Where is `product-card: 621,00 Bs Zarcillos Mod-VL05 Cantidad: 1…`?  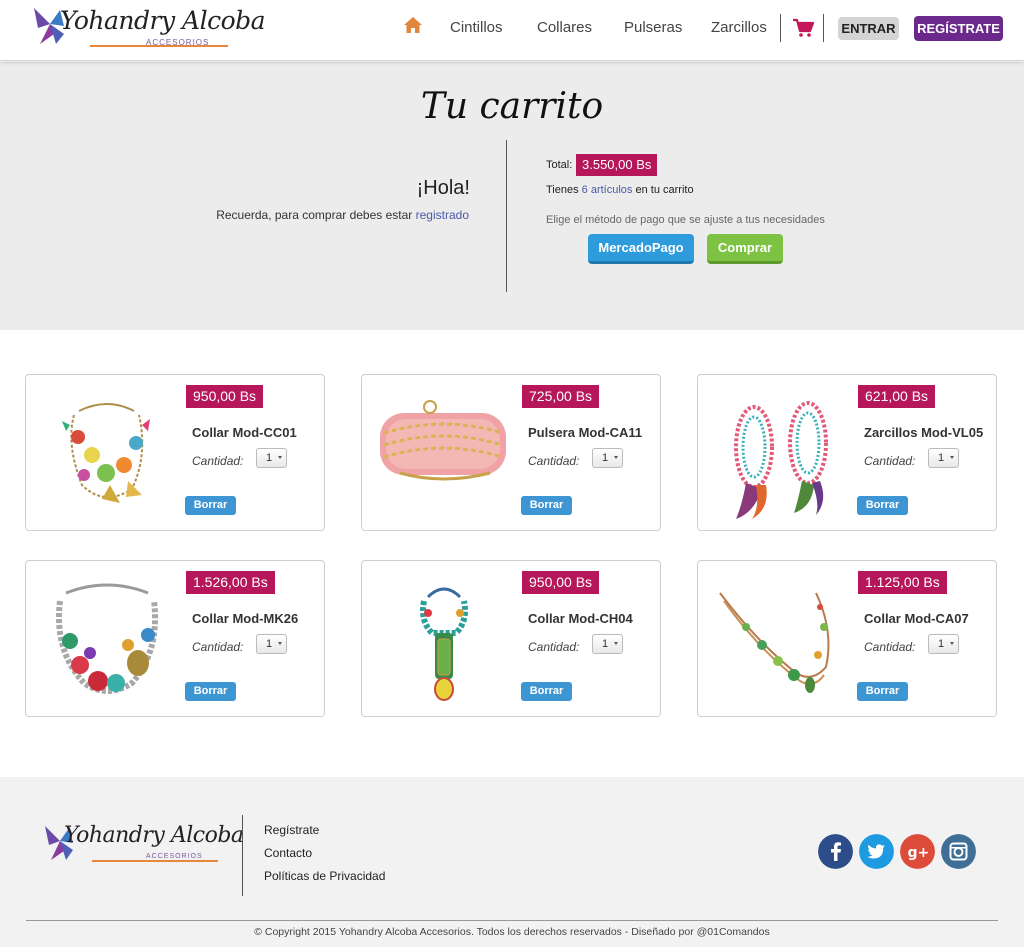
product-card: 621,00 Bs Zarcillos Mod-VL05 Cantidad: 1… is located at coordinates (847, 452).